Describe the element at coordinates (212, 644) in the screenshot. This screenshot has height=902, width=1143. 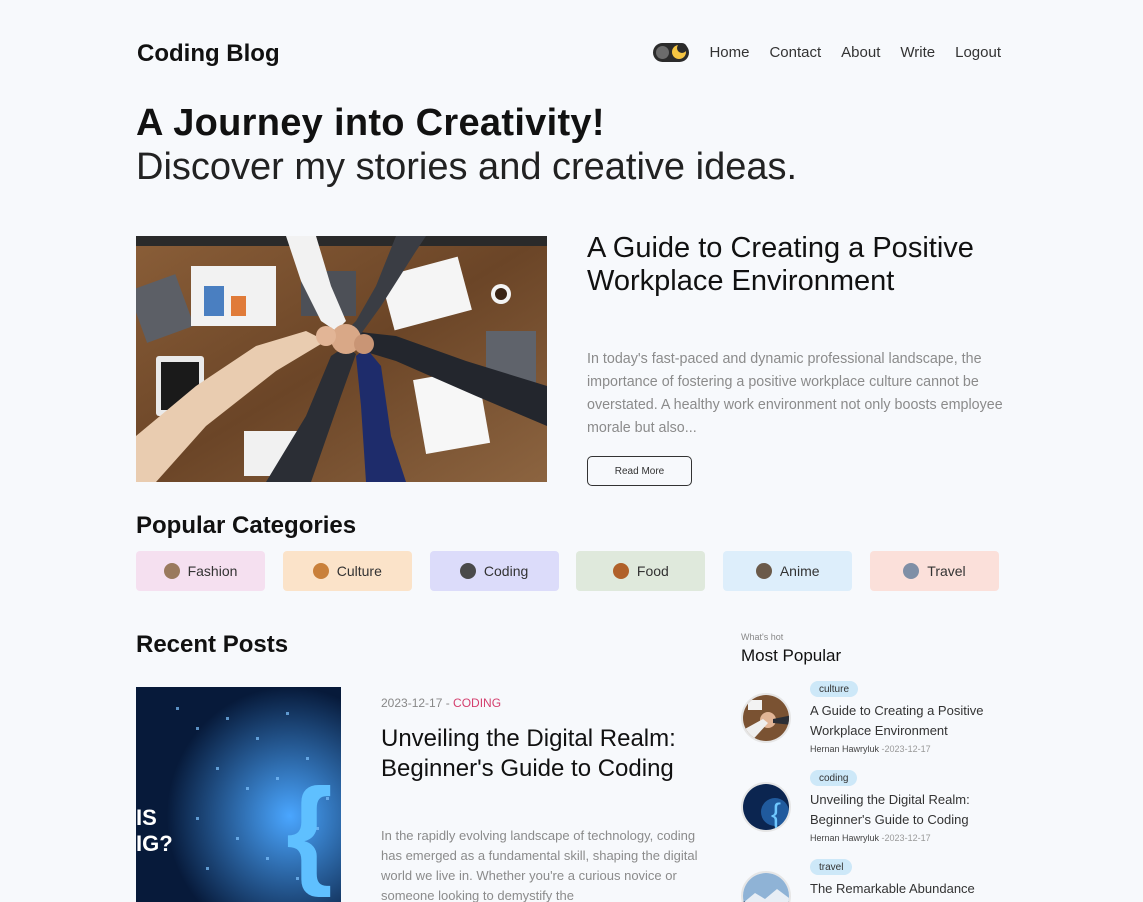
I see `recent-posts-heading: Recent Posts` at that location.